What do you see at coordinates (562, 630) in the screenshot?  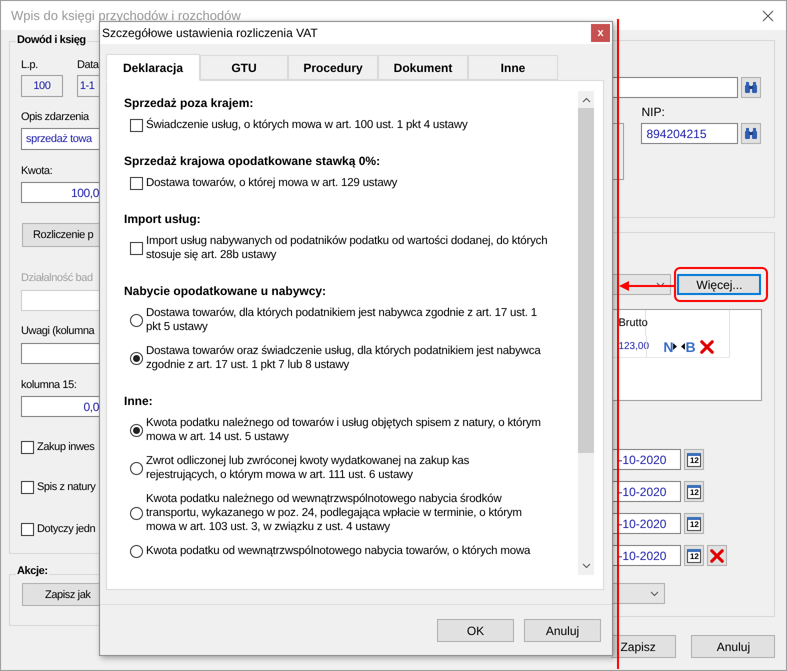 I see `dialog-button: Anuluj` at bounding box center [562, 630].